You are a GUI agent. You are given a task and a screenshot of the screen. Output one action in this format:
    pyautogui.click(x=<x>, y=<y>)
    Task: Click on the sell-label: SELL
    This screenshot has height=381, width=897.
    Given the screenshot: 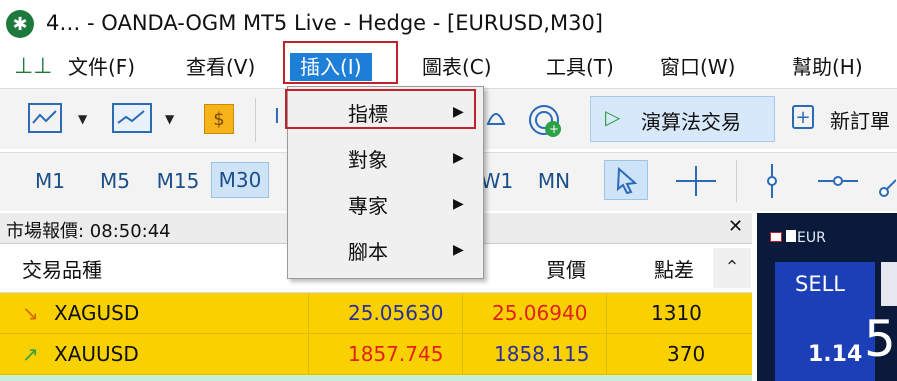 What is the action you would take?
    pyautogui.click(x=820, y=284)
    